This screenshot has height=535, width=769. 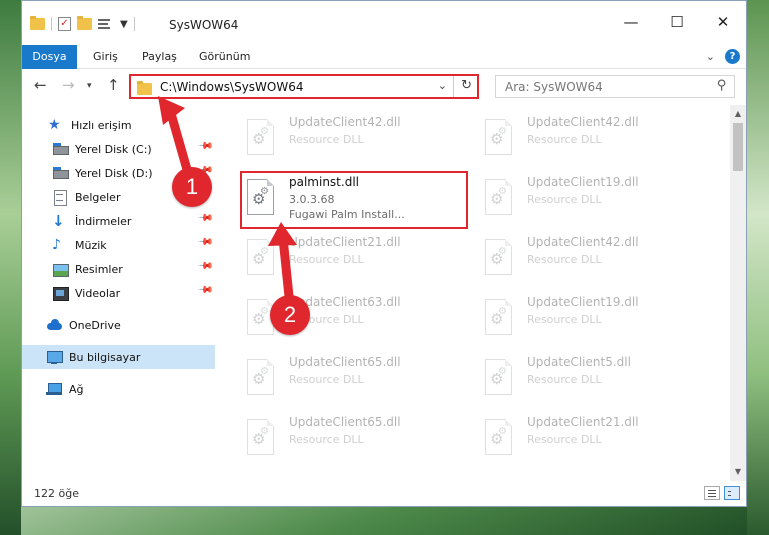 What do you see at coordinates (384, 493) in the screenshot?
I see `status-bar: 122 öğe` at bounding box center [384, 493].